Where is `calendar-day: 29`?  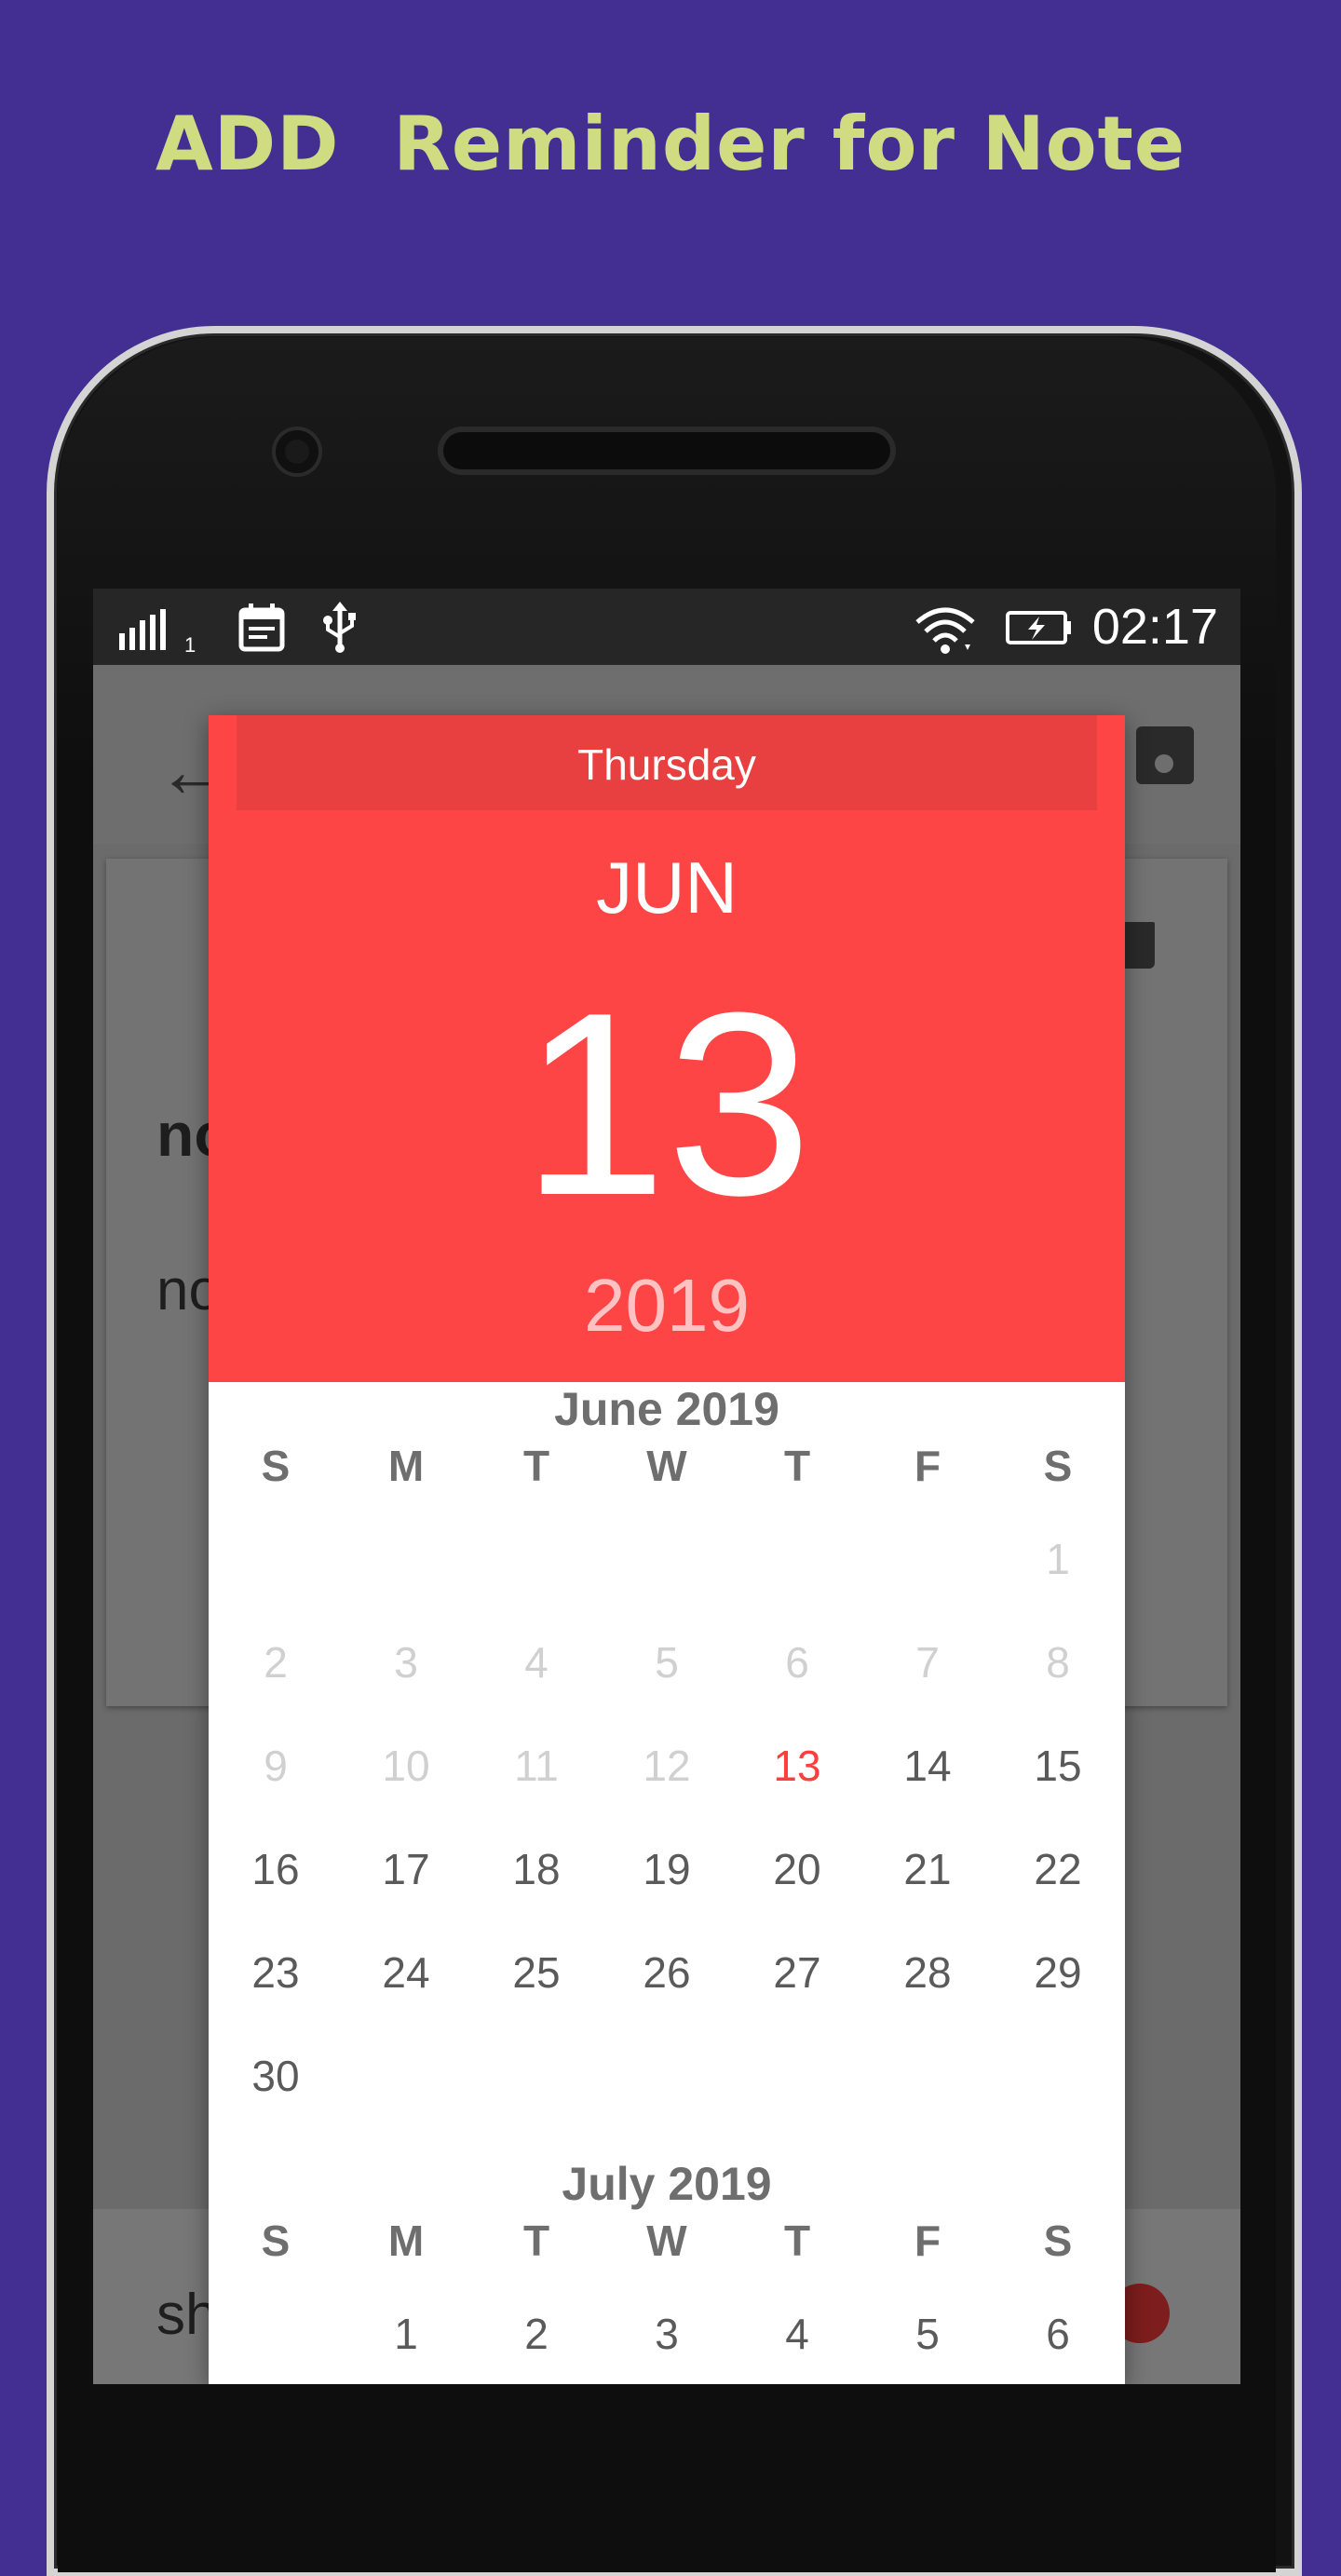
calendar-day: 29 is located at coordinates (1058, 1972).